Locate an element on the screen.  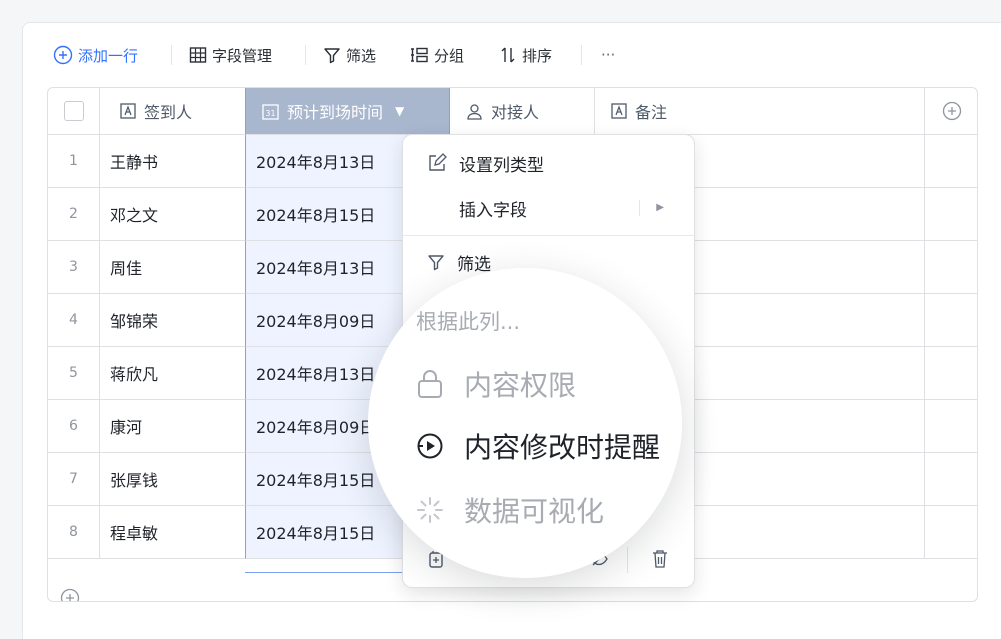
menu-item-label: 设置列类型 is located at coordinates (501, 165).